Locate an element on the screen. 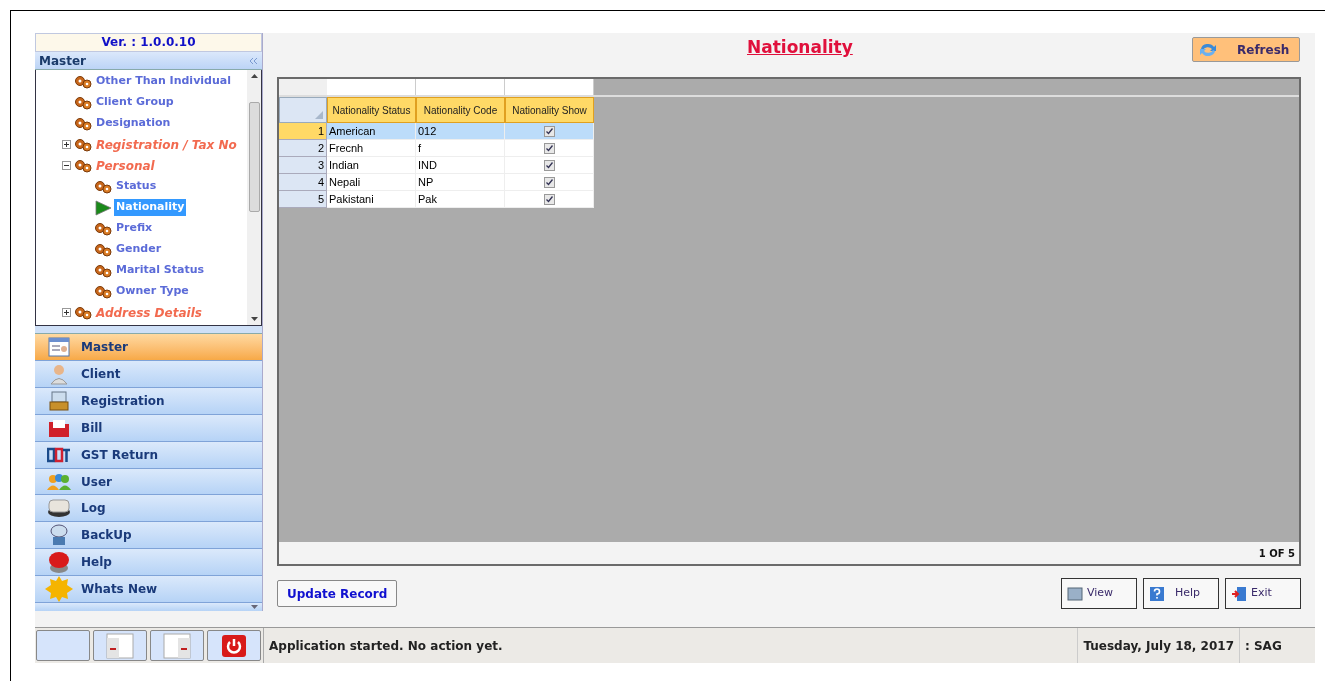  folder-icon is located at coordinates (59, 427).